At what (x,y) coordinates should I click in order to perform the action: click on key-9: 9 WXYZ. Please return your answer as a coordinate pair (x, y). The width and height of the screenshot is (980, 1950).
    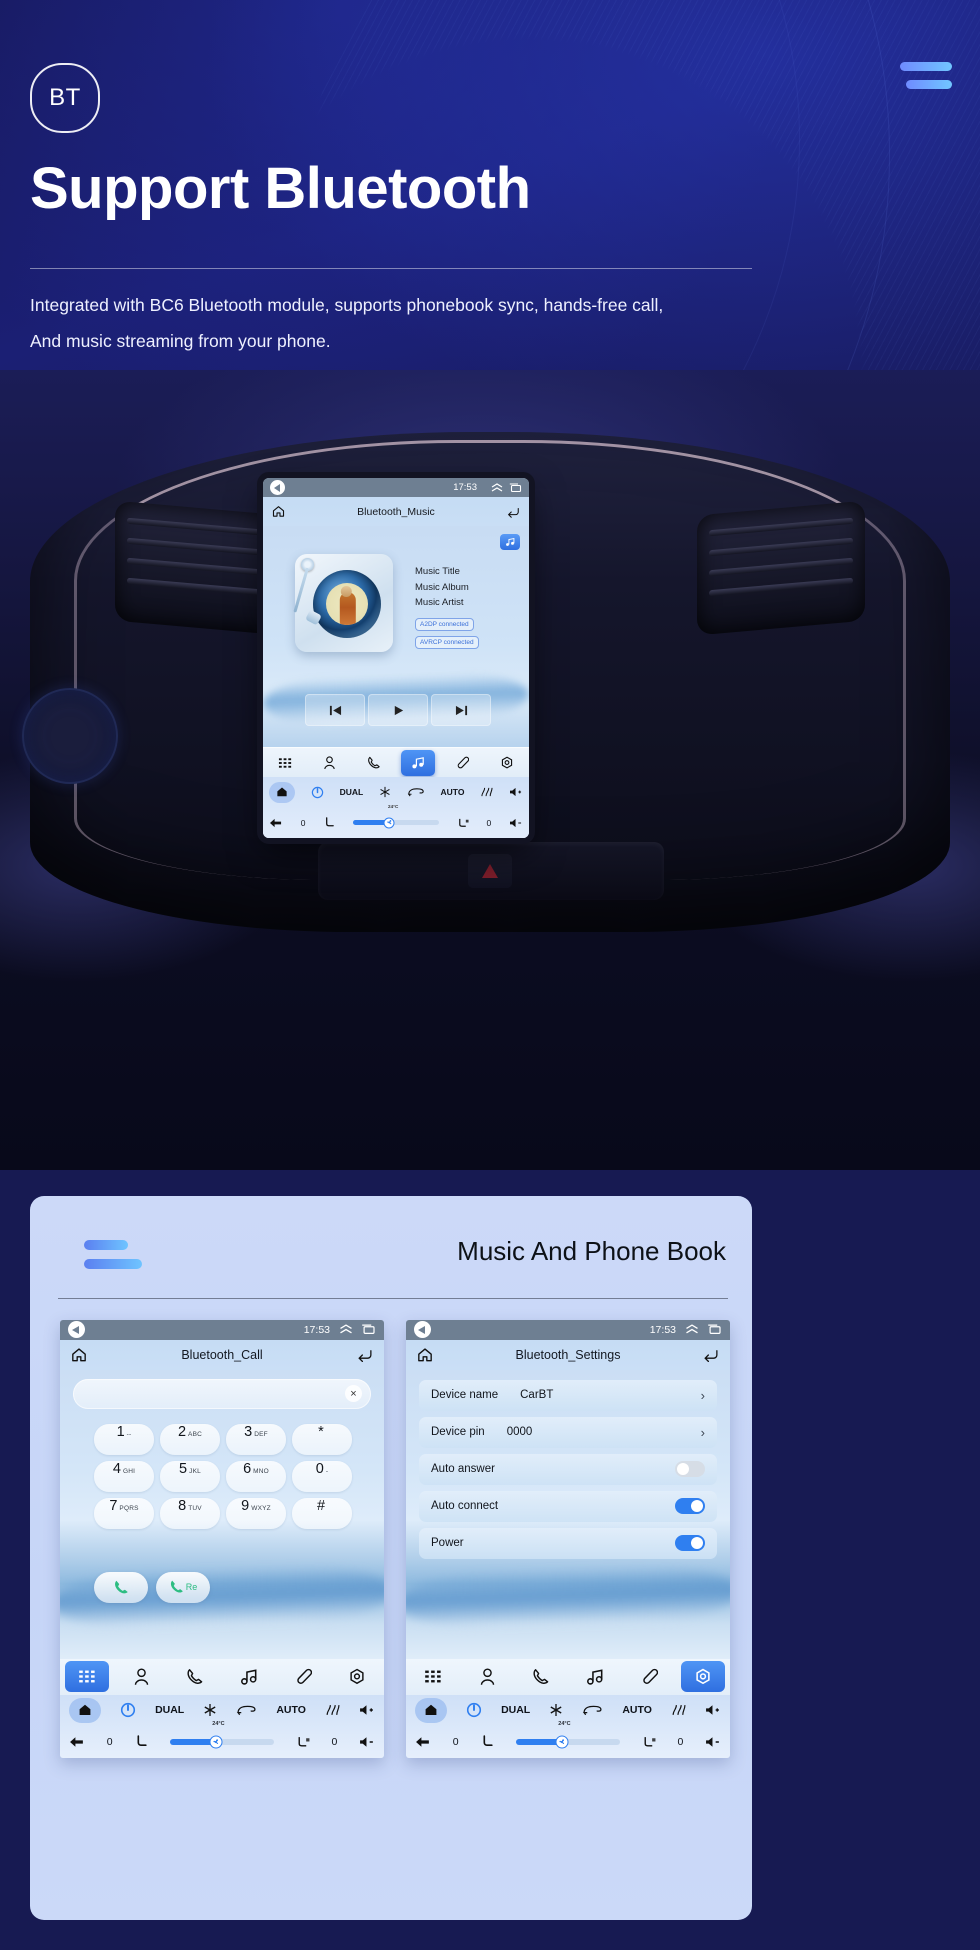
    Looking at the image, I should click on (256, 1513).